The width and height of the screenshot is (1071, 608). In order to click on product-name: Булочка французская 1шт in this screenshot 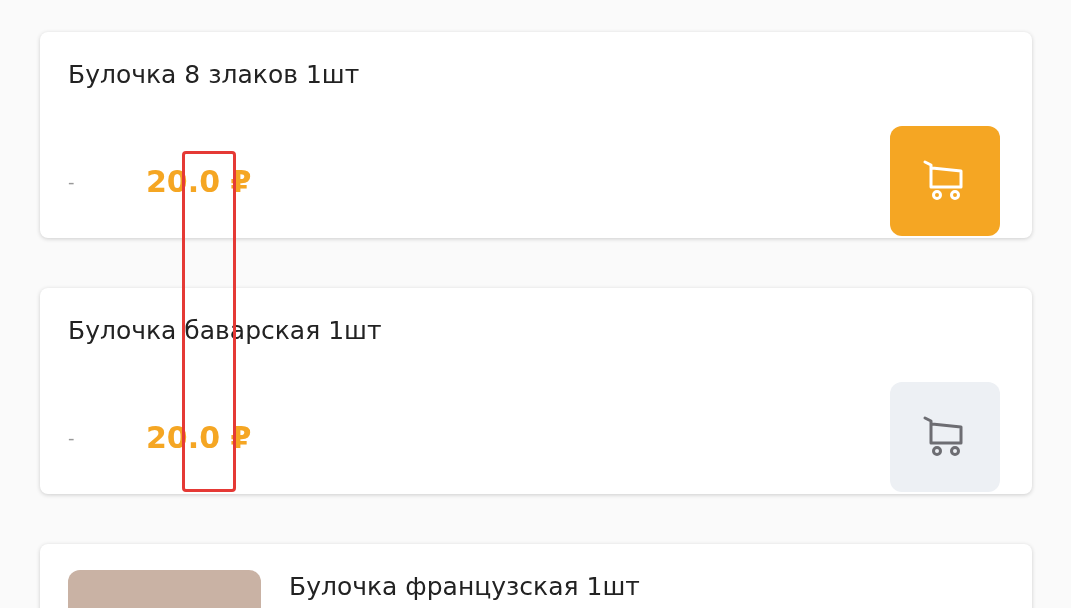, I will do `click(465, 587)`.